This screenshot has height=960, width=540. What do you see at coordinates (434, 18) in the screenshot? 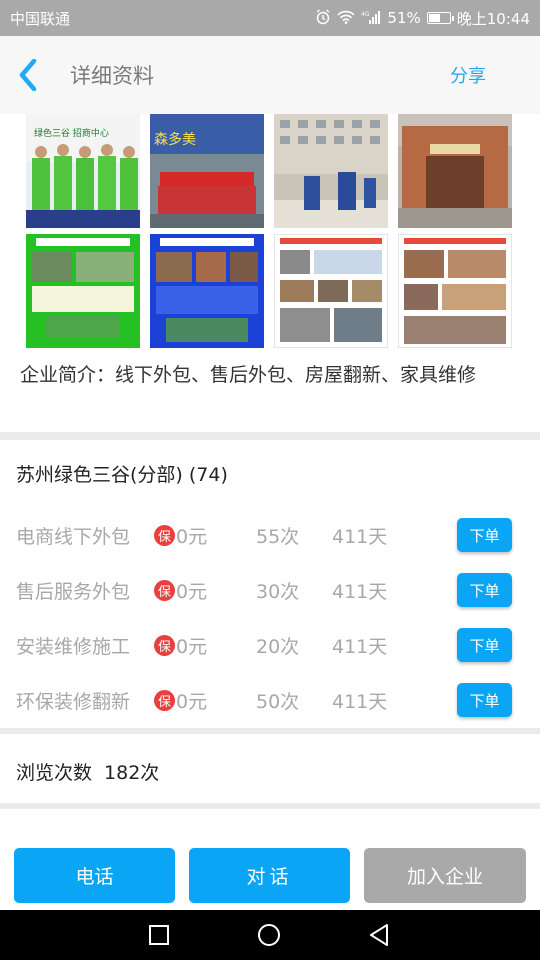
I see `battery-fill` at bounding box center [434, 18].